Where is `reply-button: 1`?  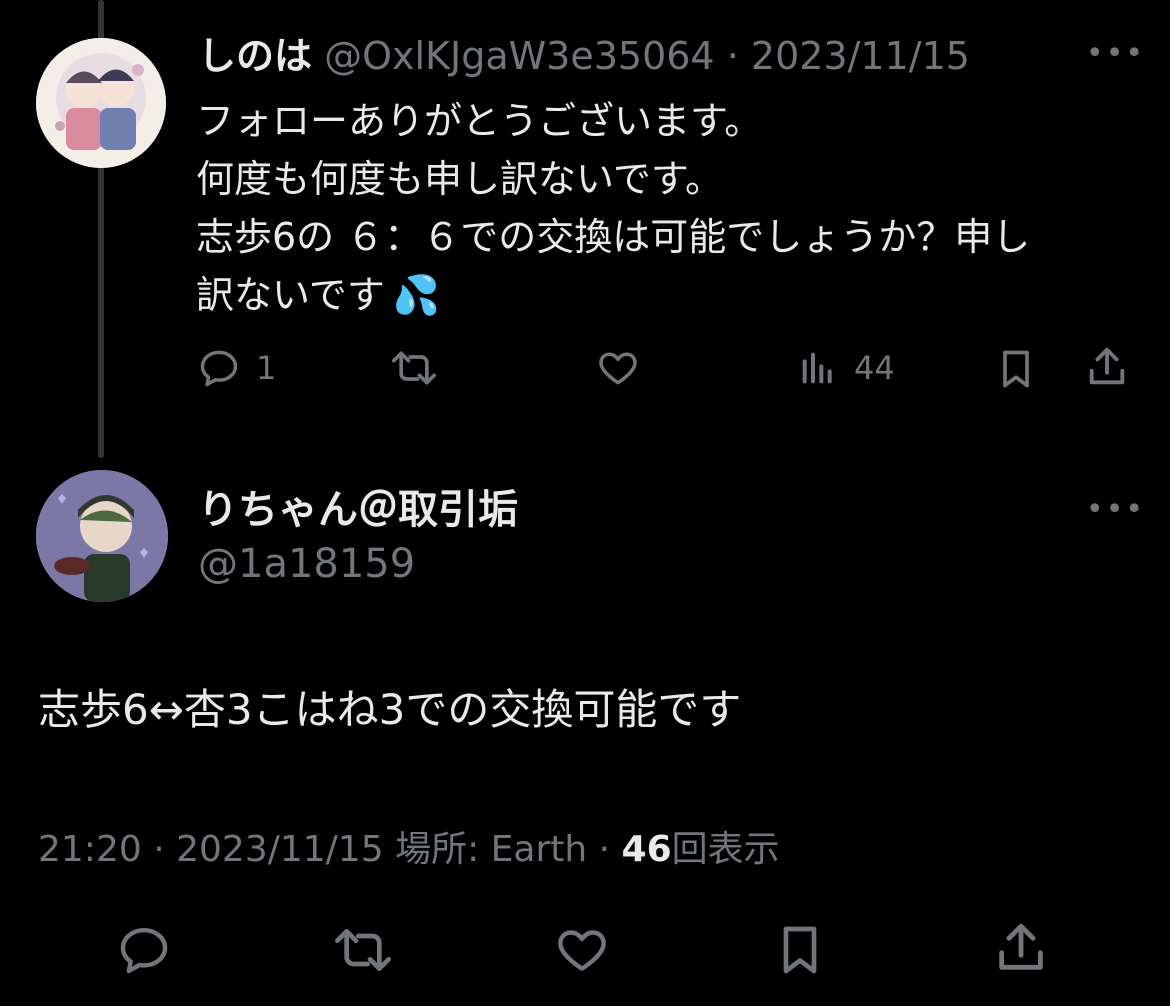 reply-button: 1 is located at coordinates (236, 368).